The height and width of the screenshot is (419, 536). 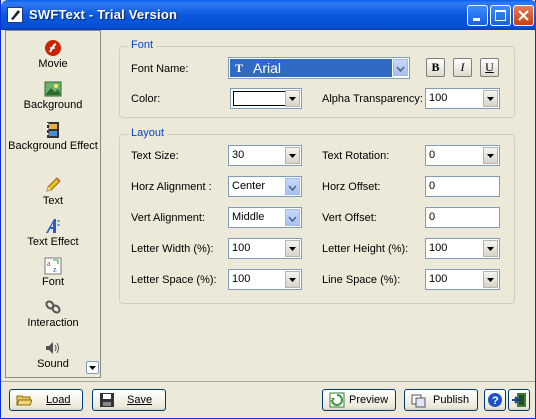 I want to click on italic-button: I, so click(x=462, y=67).